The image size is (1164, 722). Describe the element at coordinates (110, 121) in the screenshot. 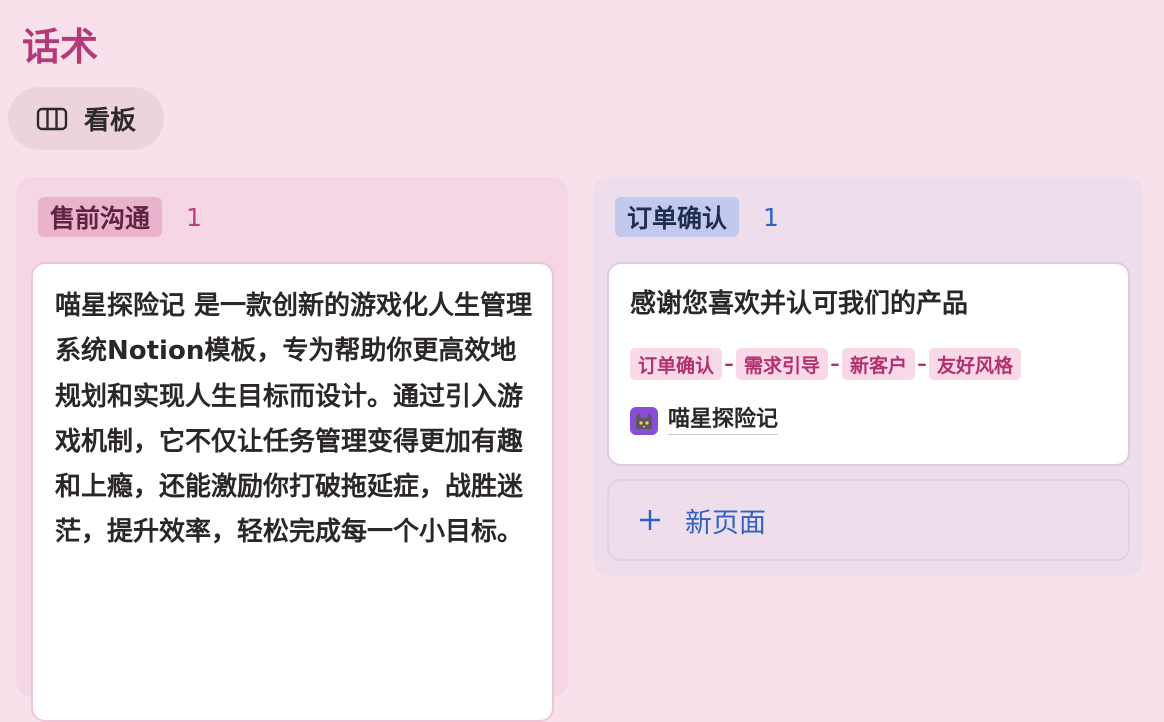

I see `view-tab-label: 看板` at that location.